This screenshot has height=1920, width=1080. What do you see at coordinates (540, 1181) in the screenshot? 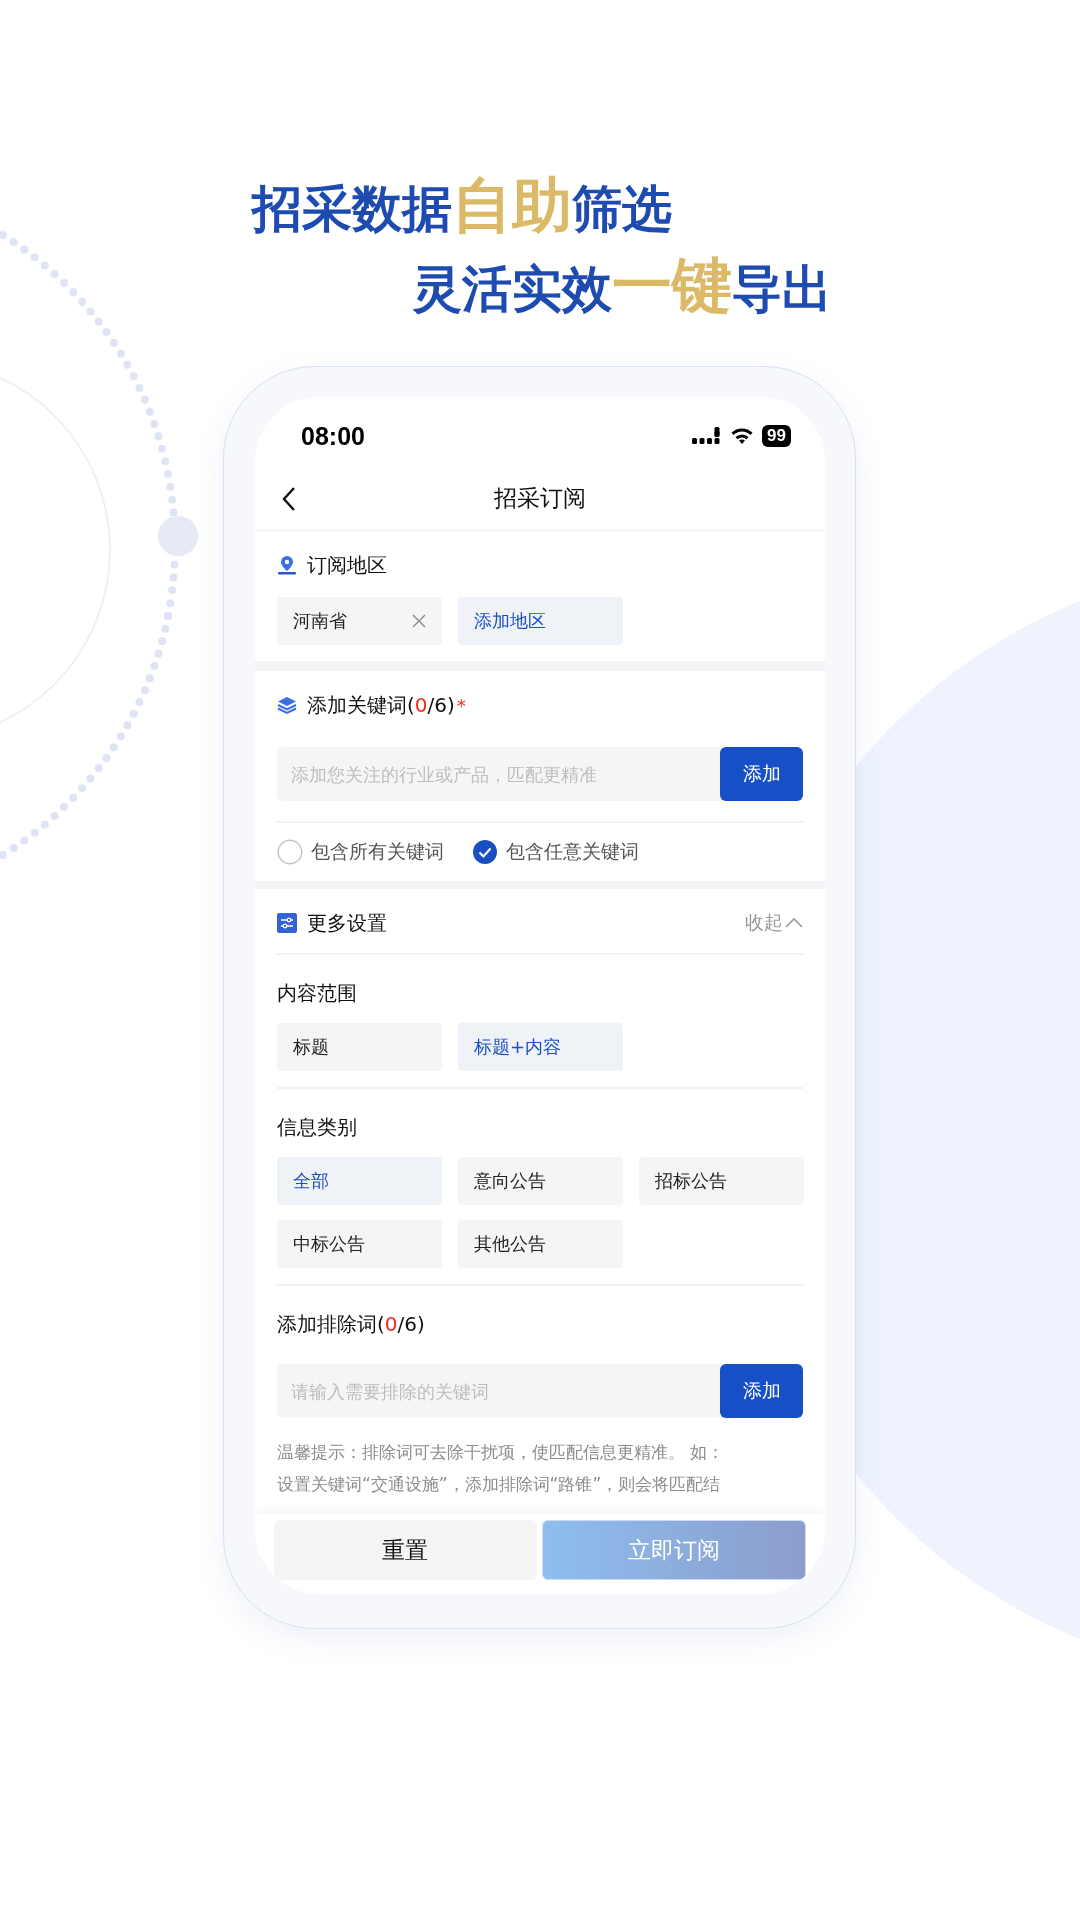
I see `option-chip: 意向公告` at bounding box center [540, 1181].